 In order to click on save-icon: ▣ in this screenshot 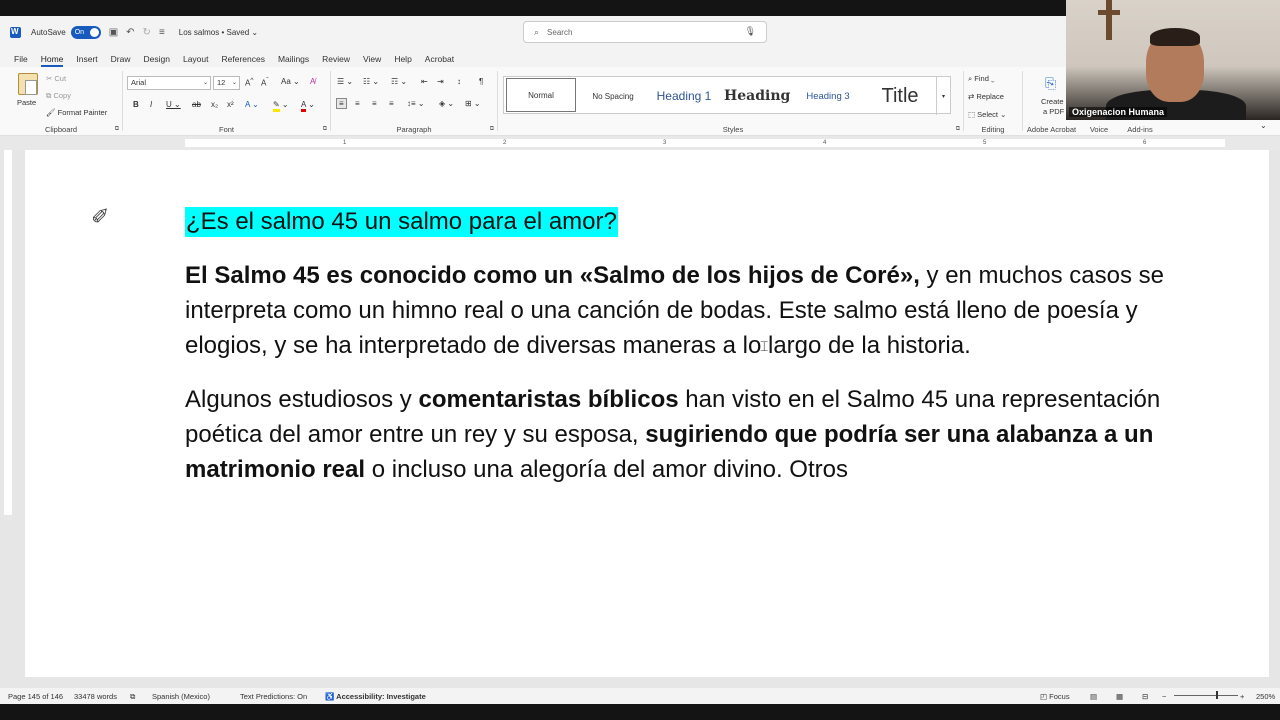, I will do `click(113, 32)`.